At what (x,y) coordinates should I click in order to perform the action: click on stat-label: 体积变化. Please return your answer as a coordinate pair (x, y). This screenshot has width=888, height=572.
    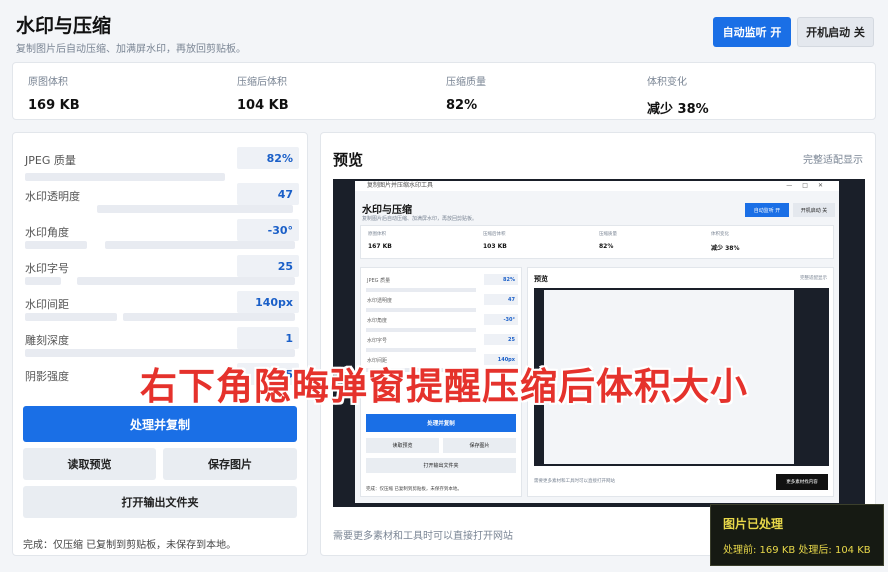
    Looking at the image, I should click on (667, 82).